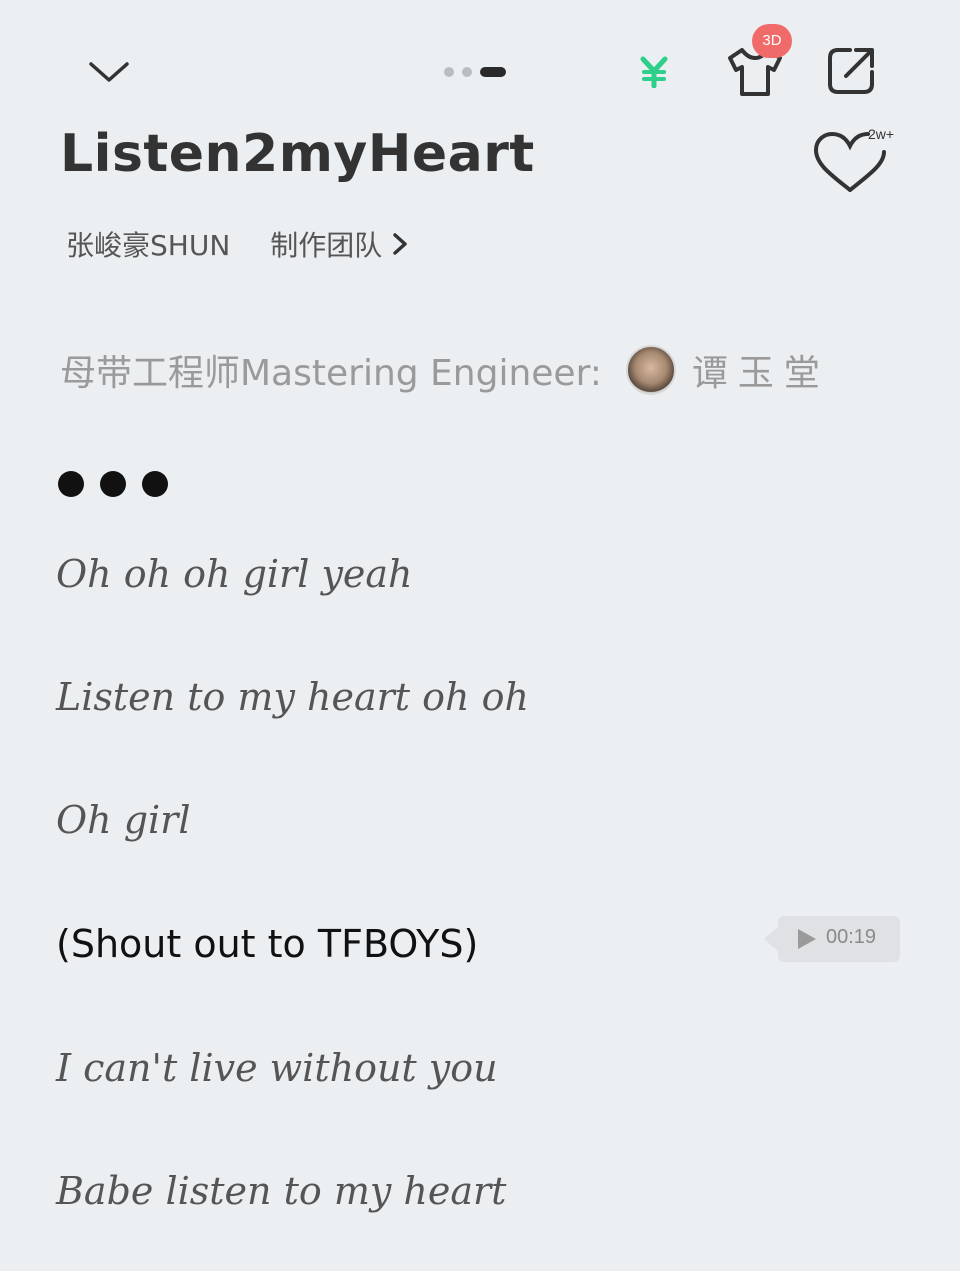  What do you see at coordinates (277, 1068) in the screenshot?
I see `lyric-line: I can't live without you` at bounding box center [277, 1068].